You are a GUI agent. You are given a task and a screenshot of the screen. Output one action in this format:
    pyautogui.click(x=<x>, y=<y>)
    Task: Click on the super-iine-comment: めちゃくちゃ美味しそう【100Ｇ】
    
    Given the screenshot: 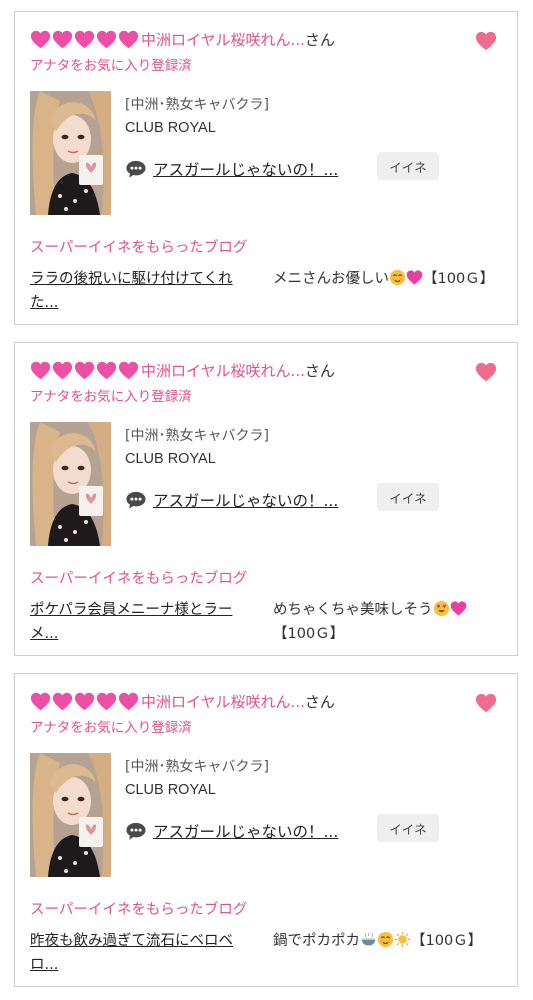 What is the action you would take?
    pyautogui.click(x=390, y=622)
    